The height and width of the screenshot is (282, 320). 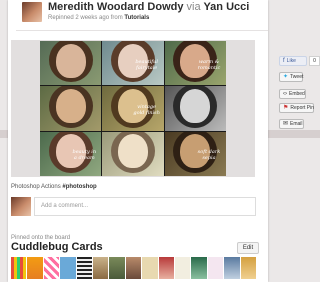 I want to click on report-label: Report Pin, so click(x=302, y=108).